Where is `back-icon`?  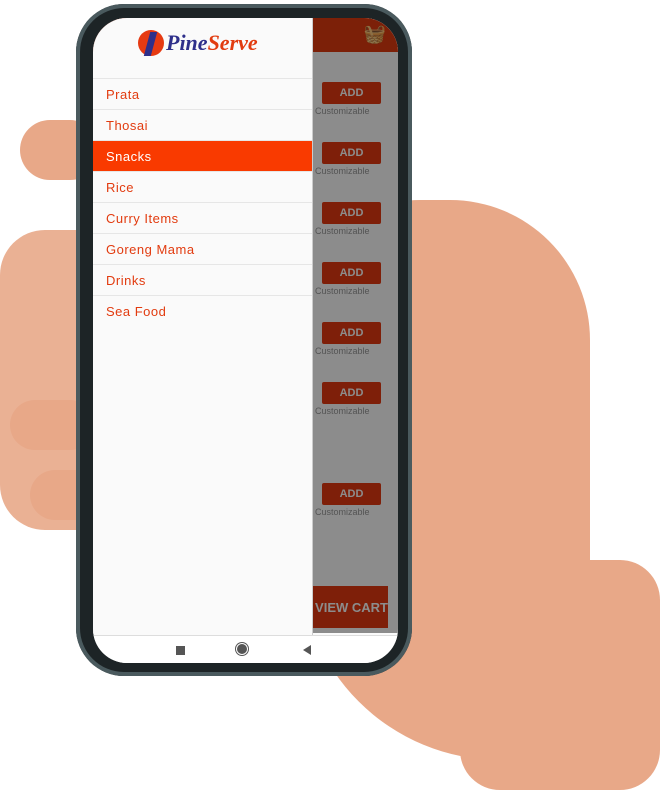 back-icon is located at coordinates (307, 650).